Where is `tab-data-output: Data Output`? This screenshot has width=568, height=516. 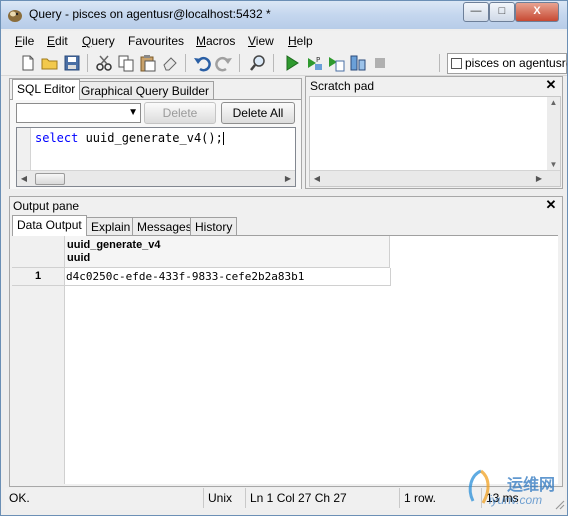
tab-data-output: Data Output is located at coordinates (49, 225).